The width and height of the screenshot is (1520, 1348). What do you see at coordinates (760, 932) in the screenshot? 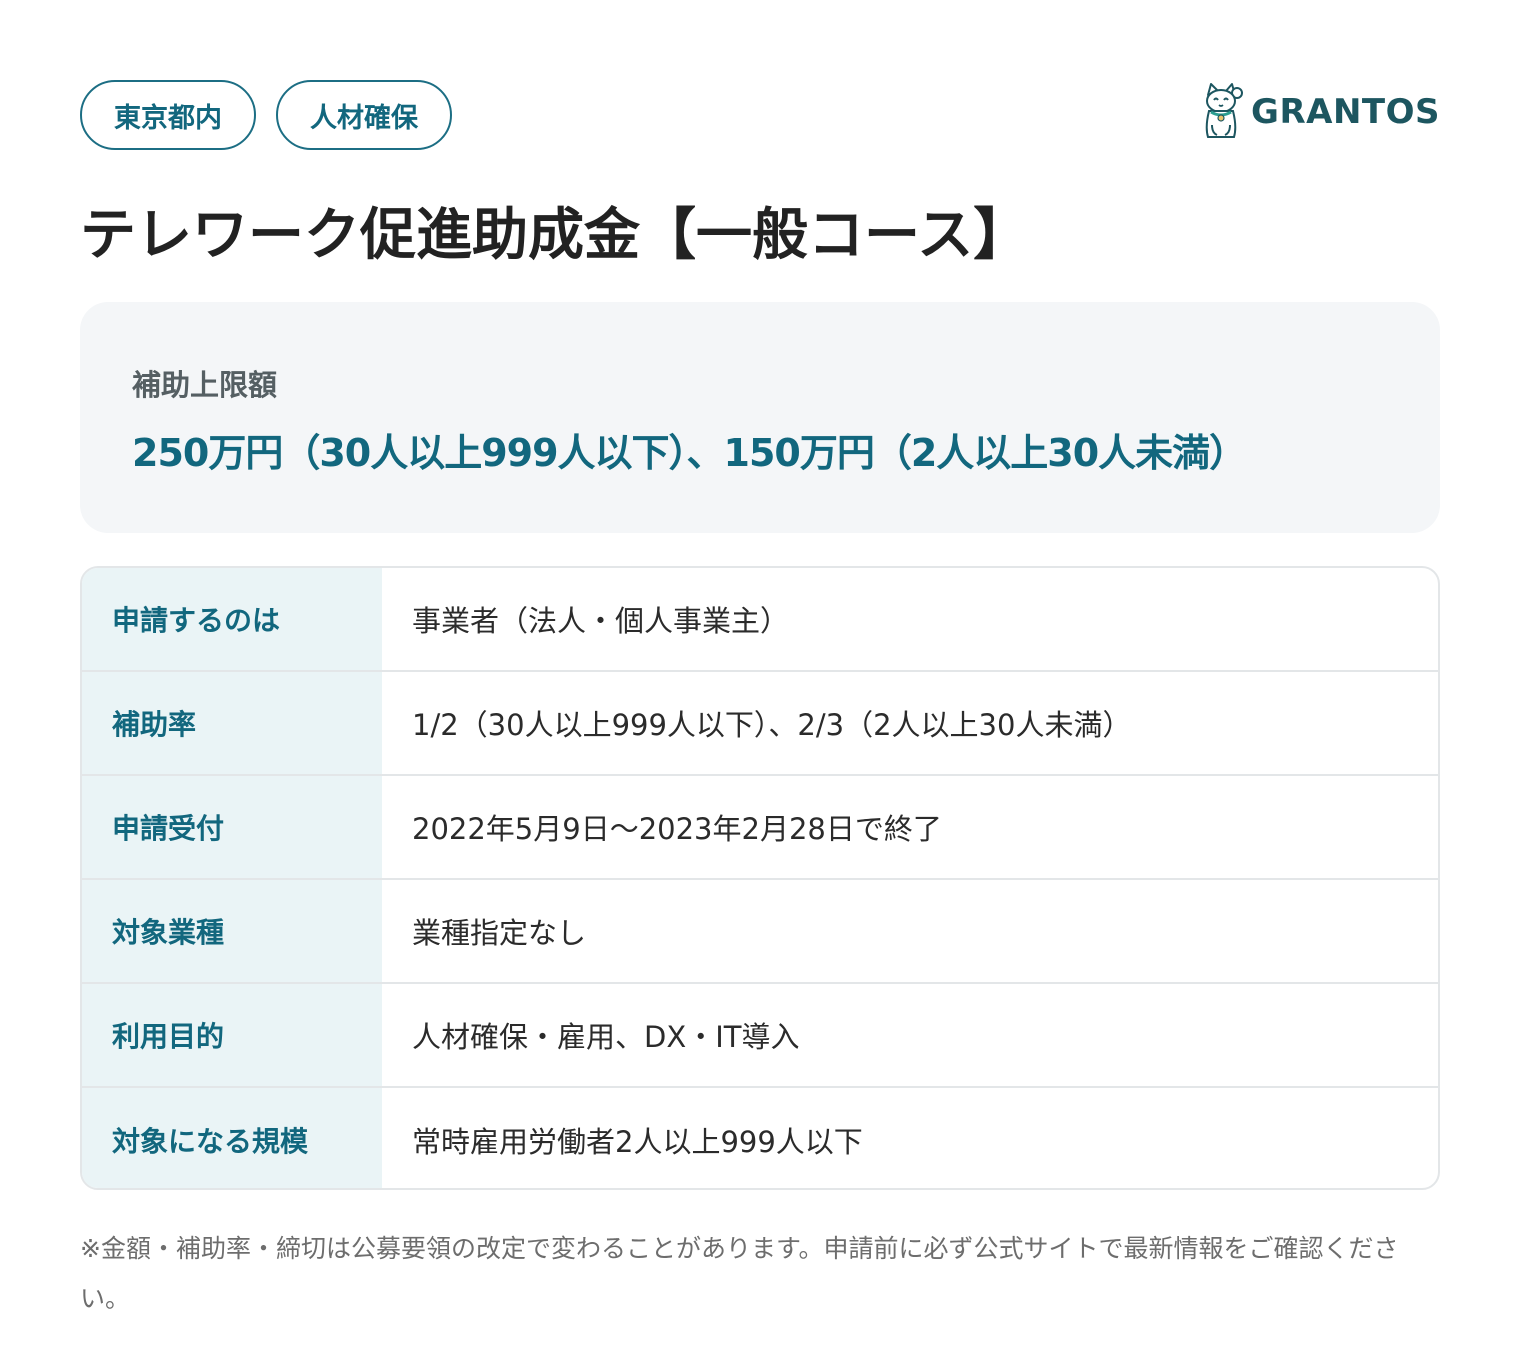
I see `table-row: 対象業種 業種指定なし` at bounding box center [760, 932].